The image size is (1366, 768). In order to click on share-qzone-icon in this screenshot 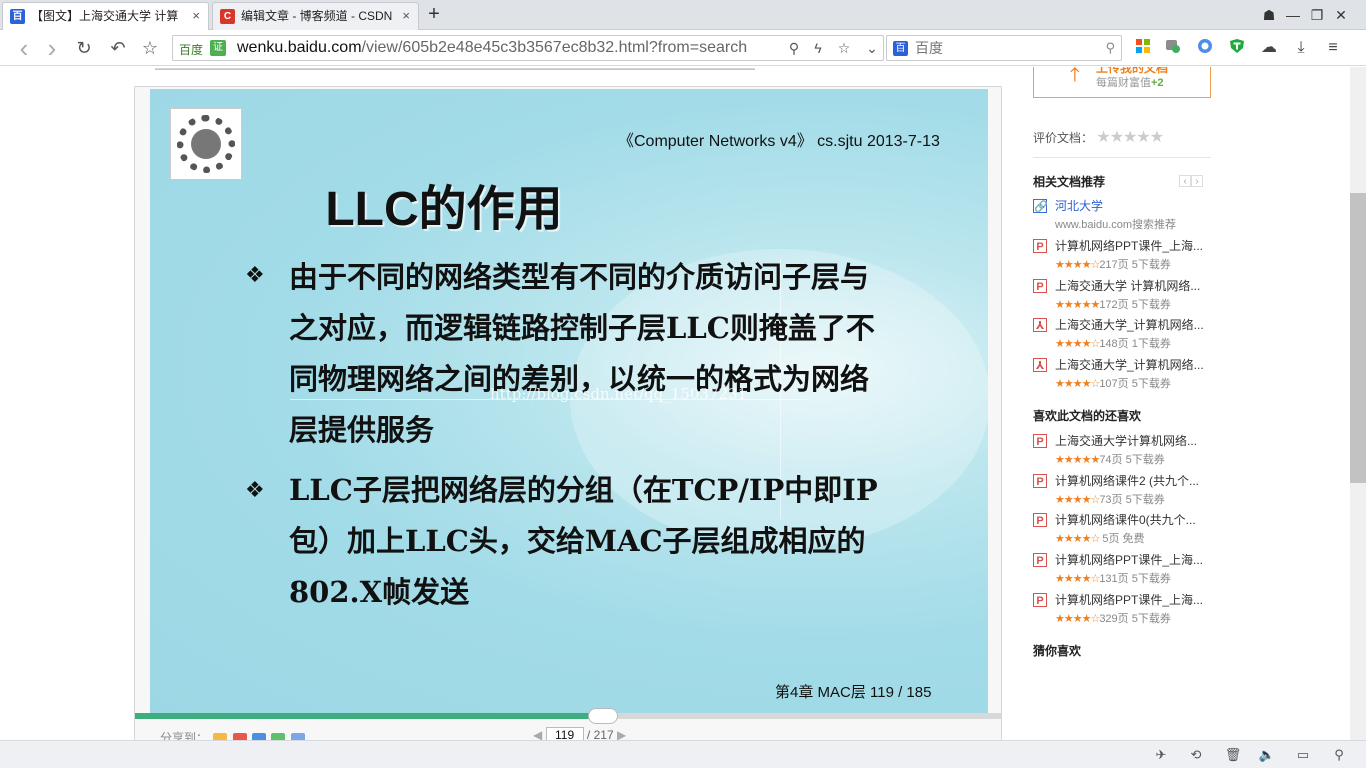, I will do `click(220, 736)`.